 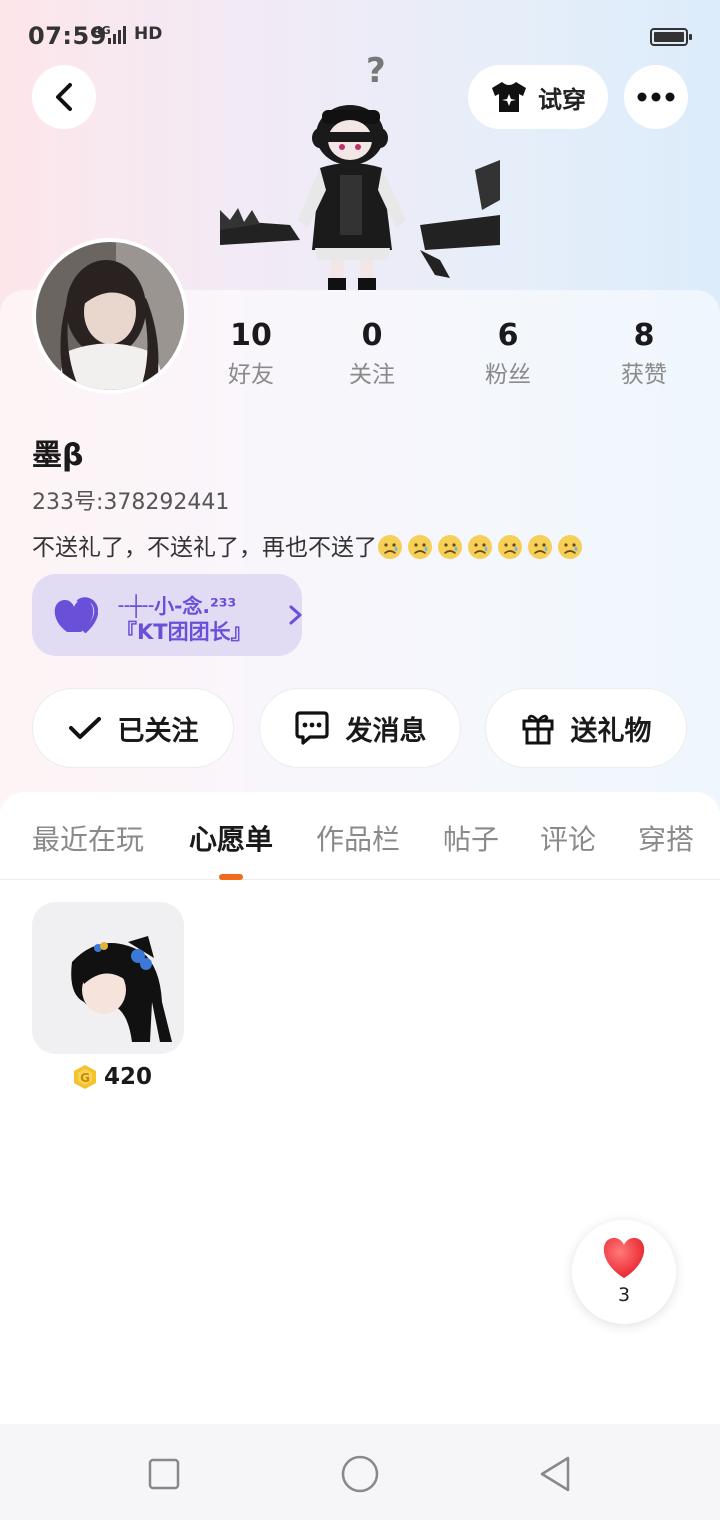 What do you see at coordinates (386, 731) in the screenshot?
I see `send-message-label: 发消息` at bounding box center [386, 731].